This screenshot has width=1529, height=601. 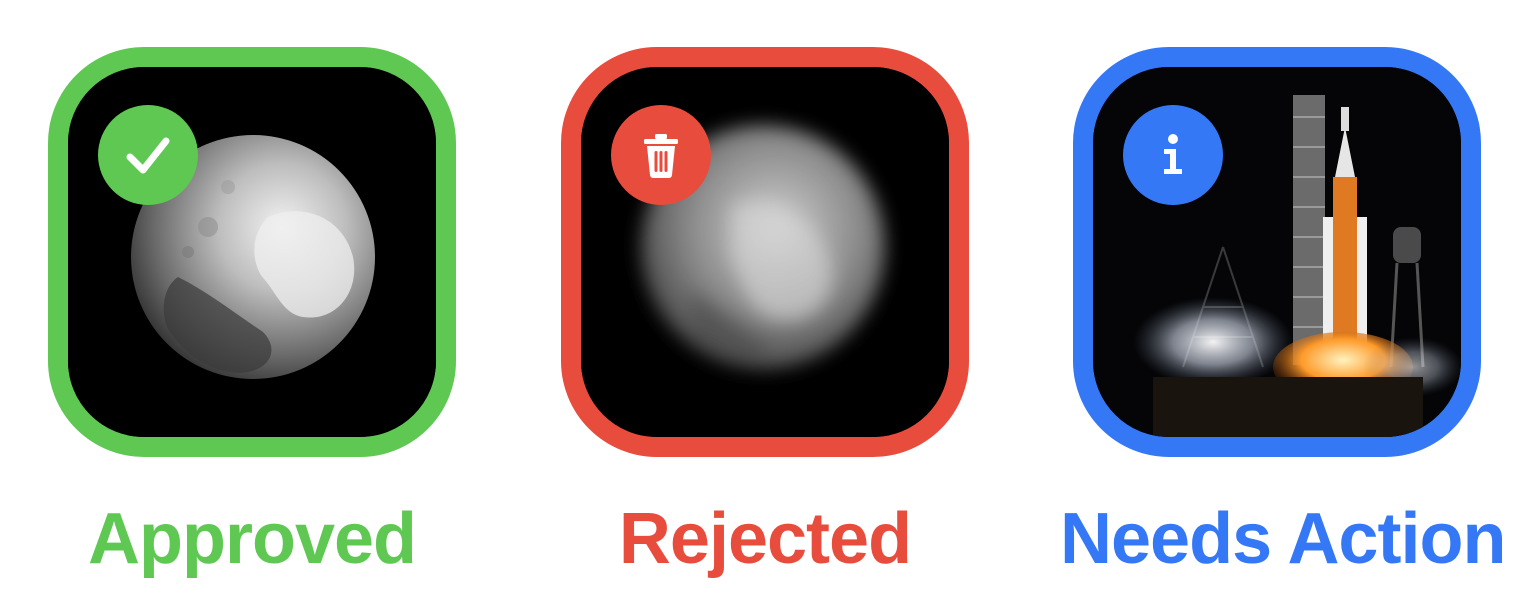 I want to click on needs-action-badge, so click(x=1173, y=155).